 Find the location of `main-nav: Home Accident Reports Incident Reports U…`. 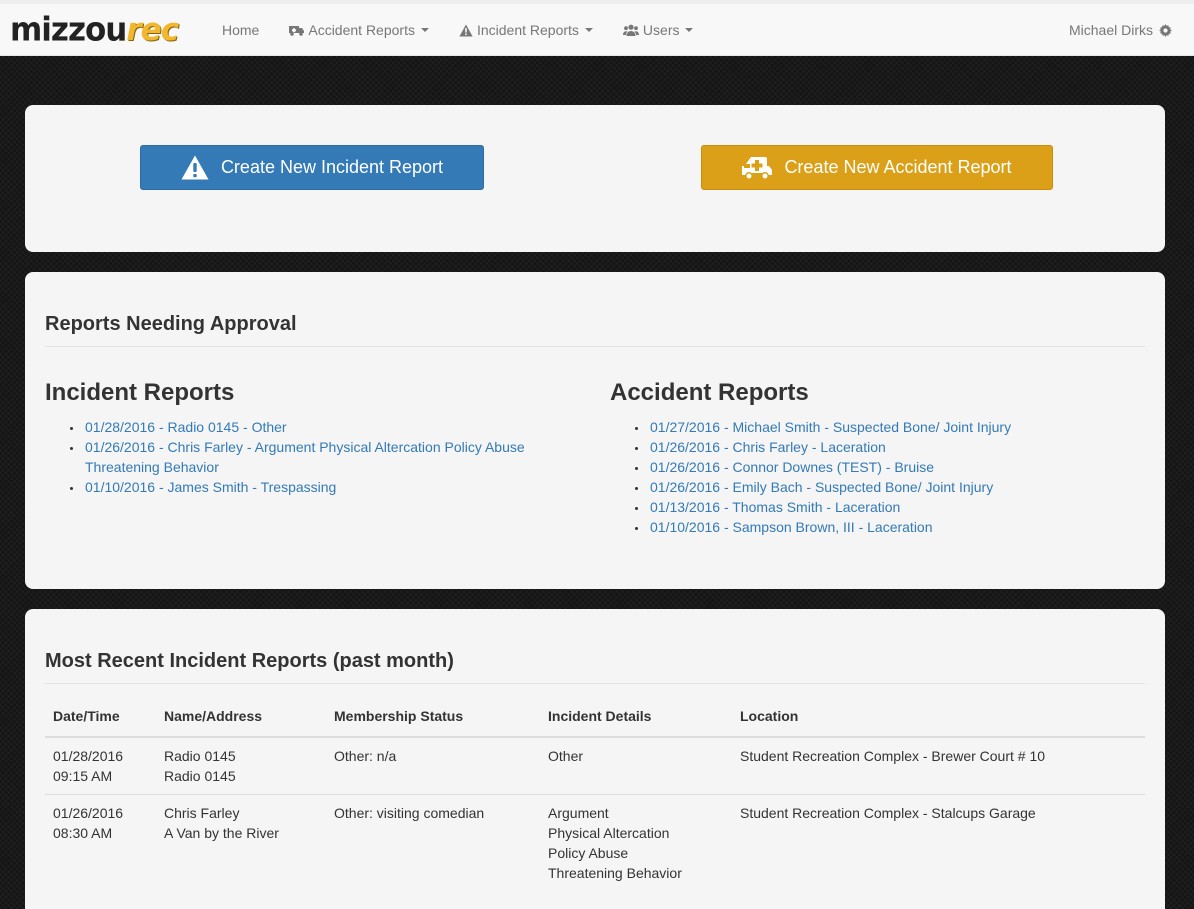

main-nav: Home Accident Reports Incident Reports U… is located at coordinates (457, 30).